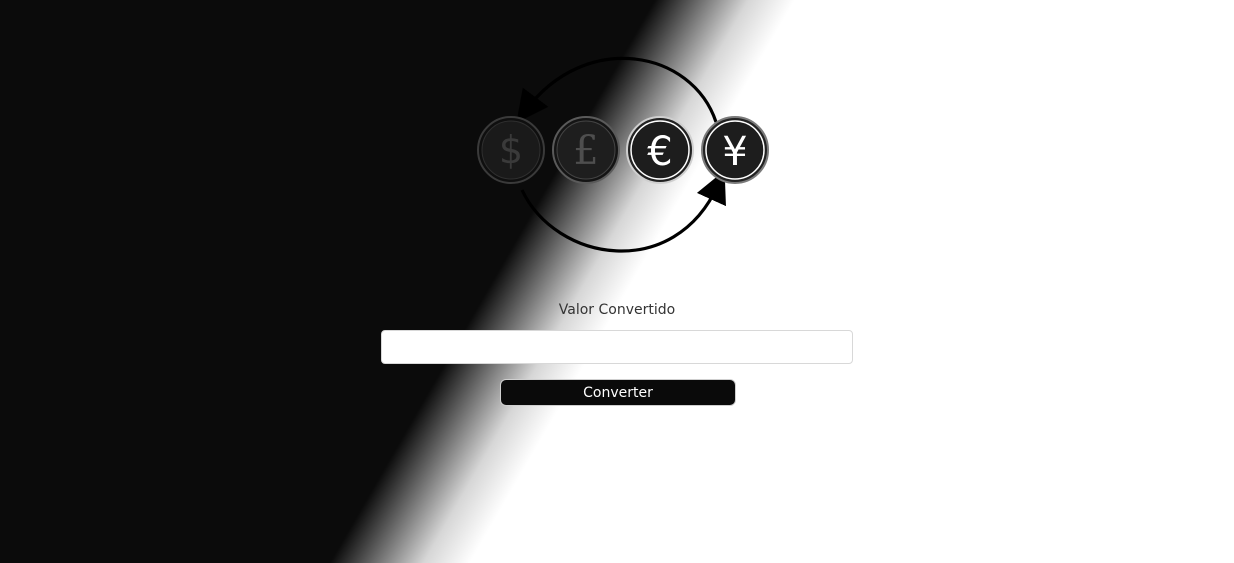 This screenshot has height=563, width=1234. I want to click on pound-coin-icon: £, so click(586, 150).